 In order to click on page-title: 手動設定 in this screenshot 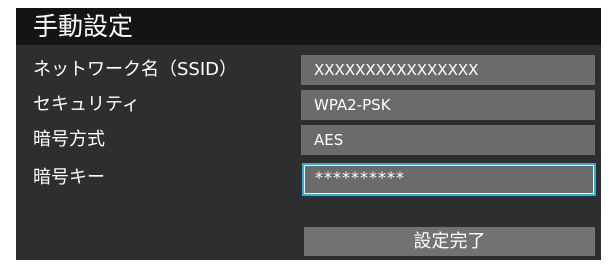, I will do `click(83, 26)`.